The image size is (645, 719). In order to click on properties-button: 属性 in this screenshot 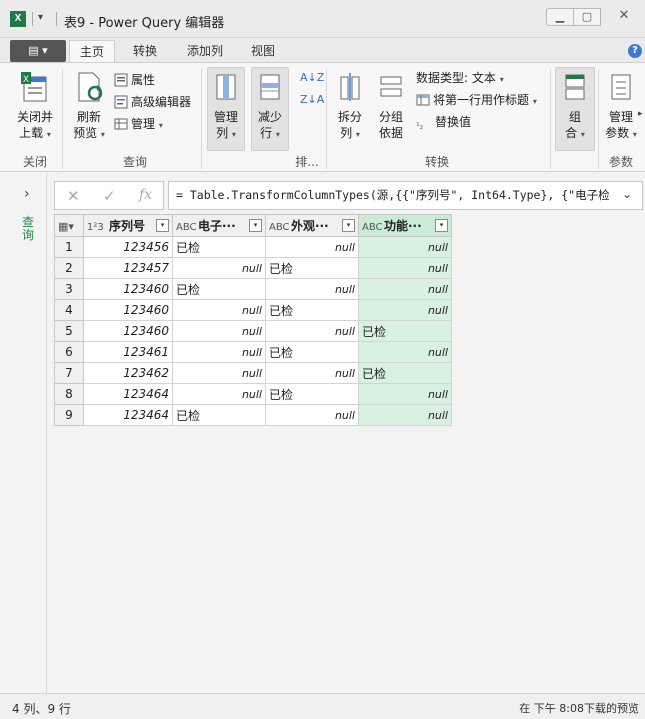, I will do `click(134, 80)`.